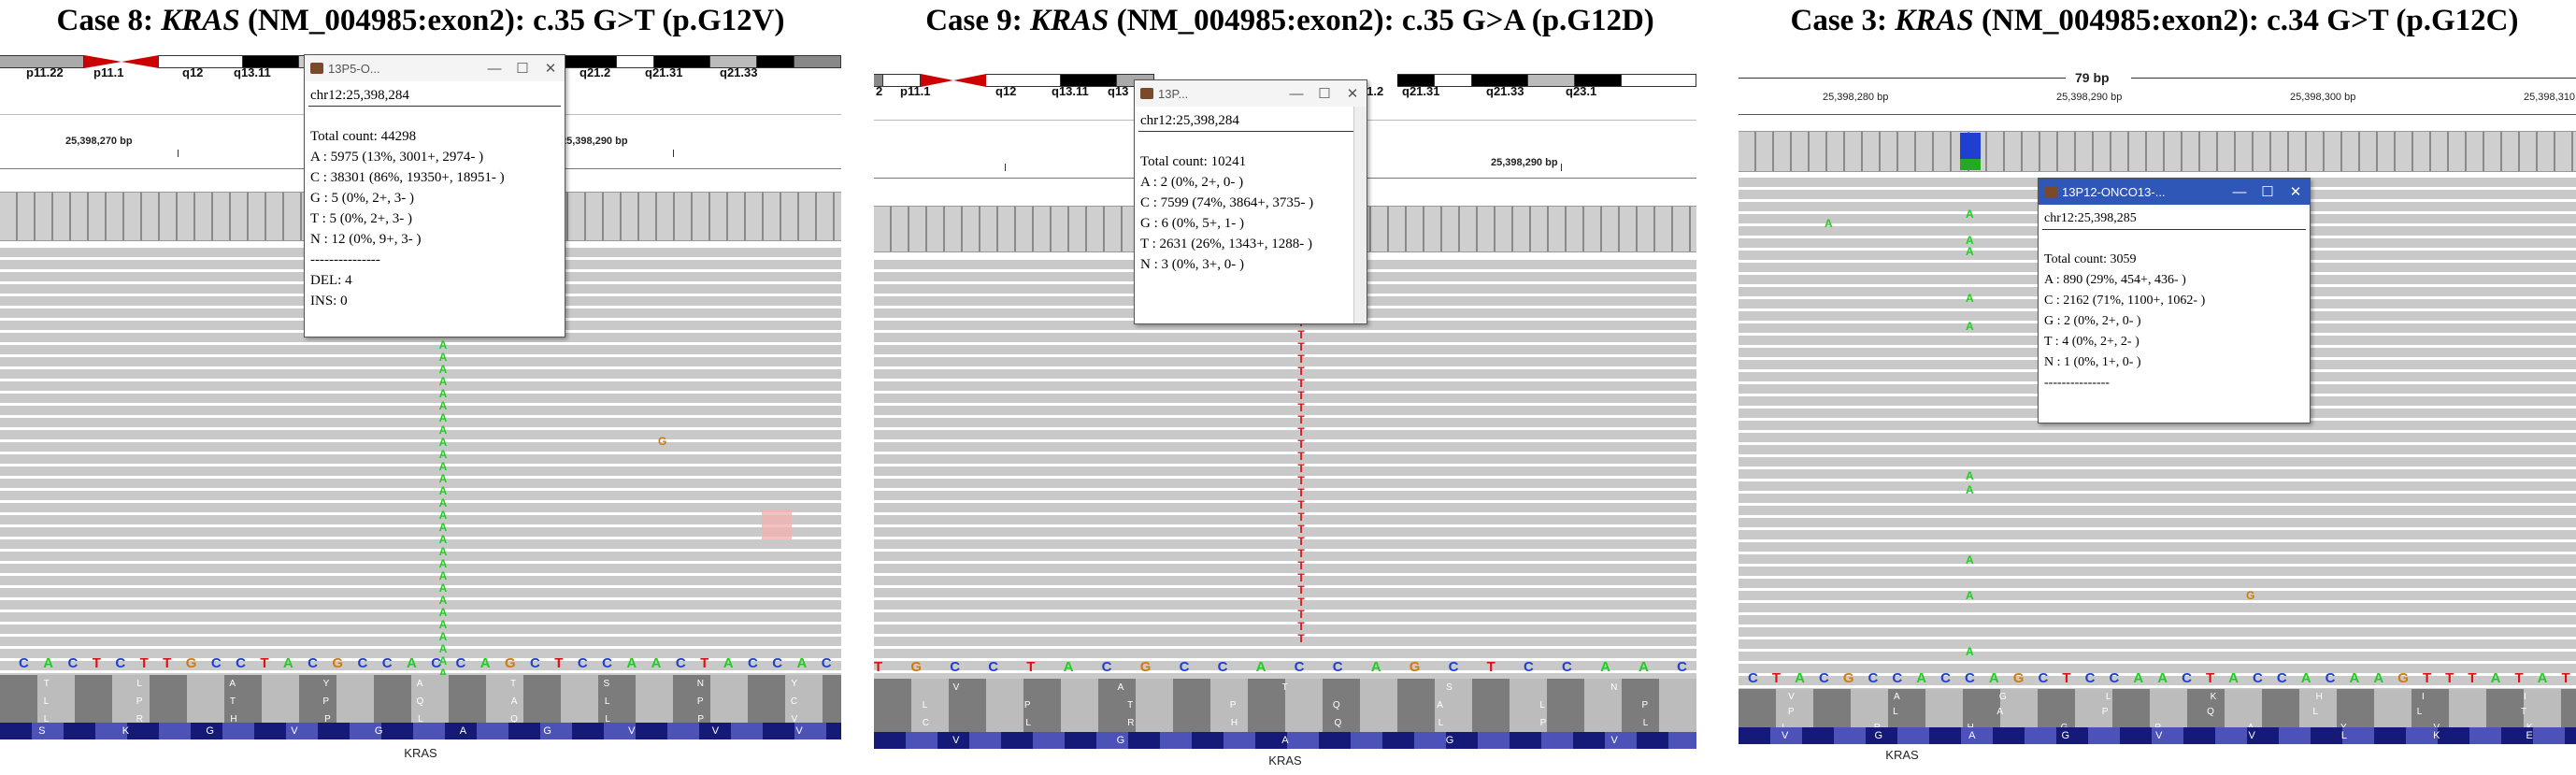  I want to click on coverage-track, so click(2157, 151).